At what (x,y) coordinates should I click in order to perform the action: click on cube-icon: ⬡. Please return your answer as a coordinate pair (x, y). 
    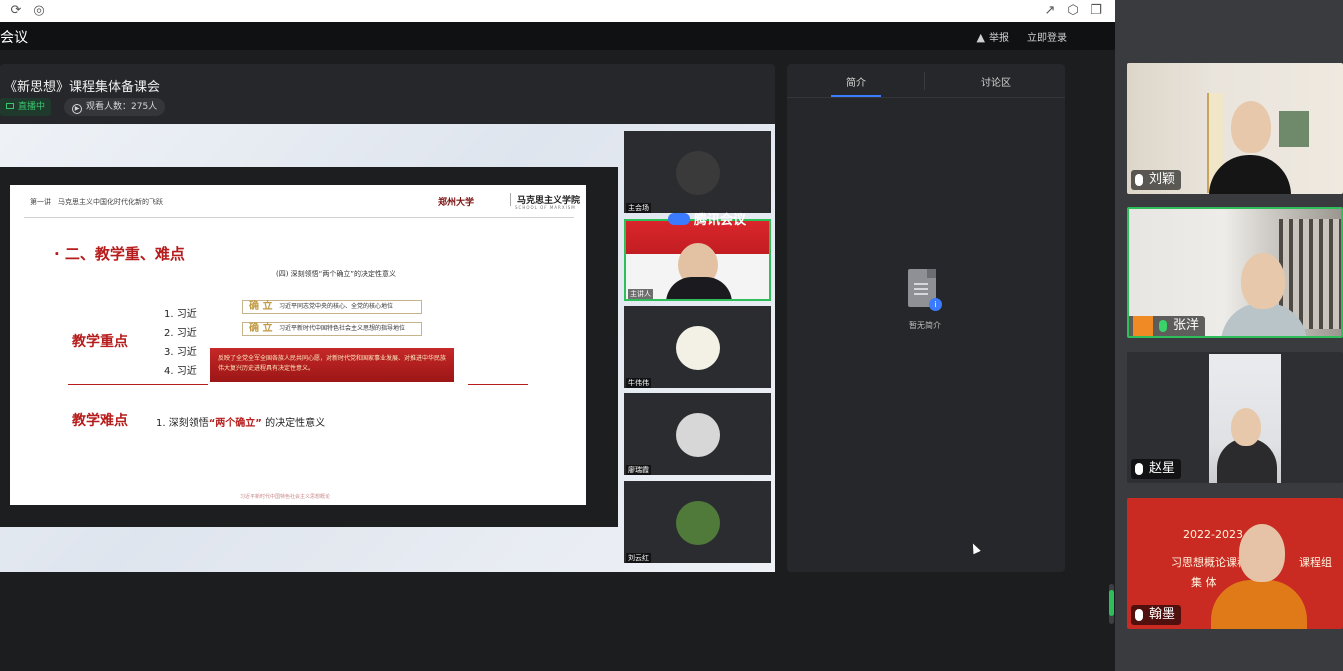
    Looking at the image, I should click on (1073, 11).